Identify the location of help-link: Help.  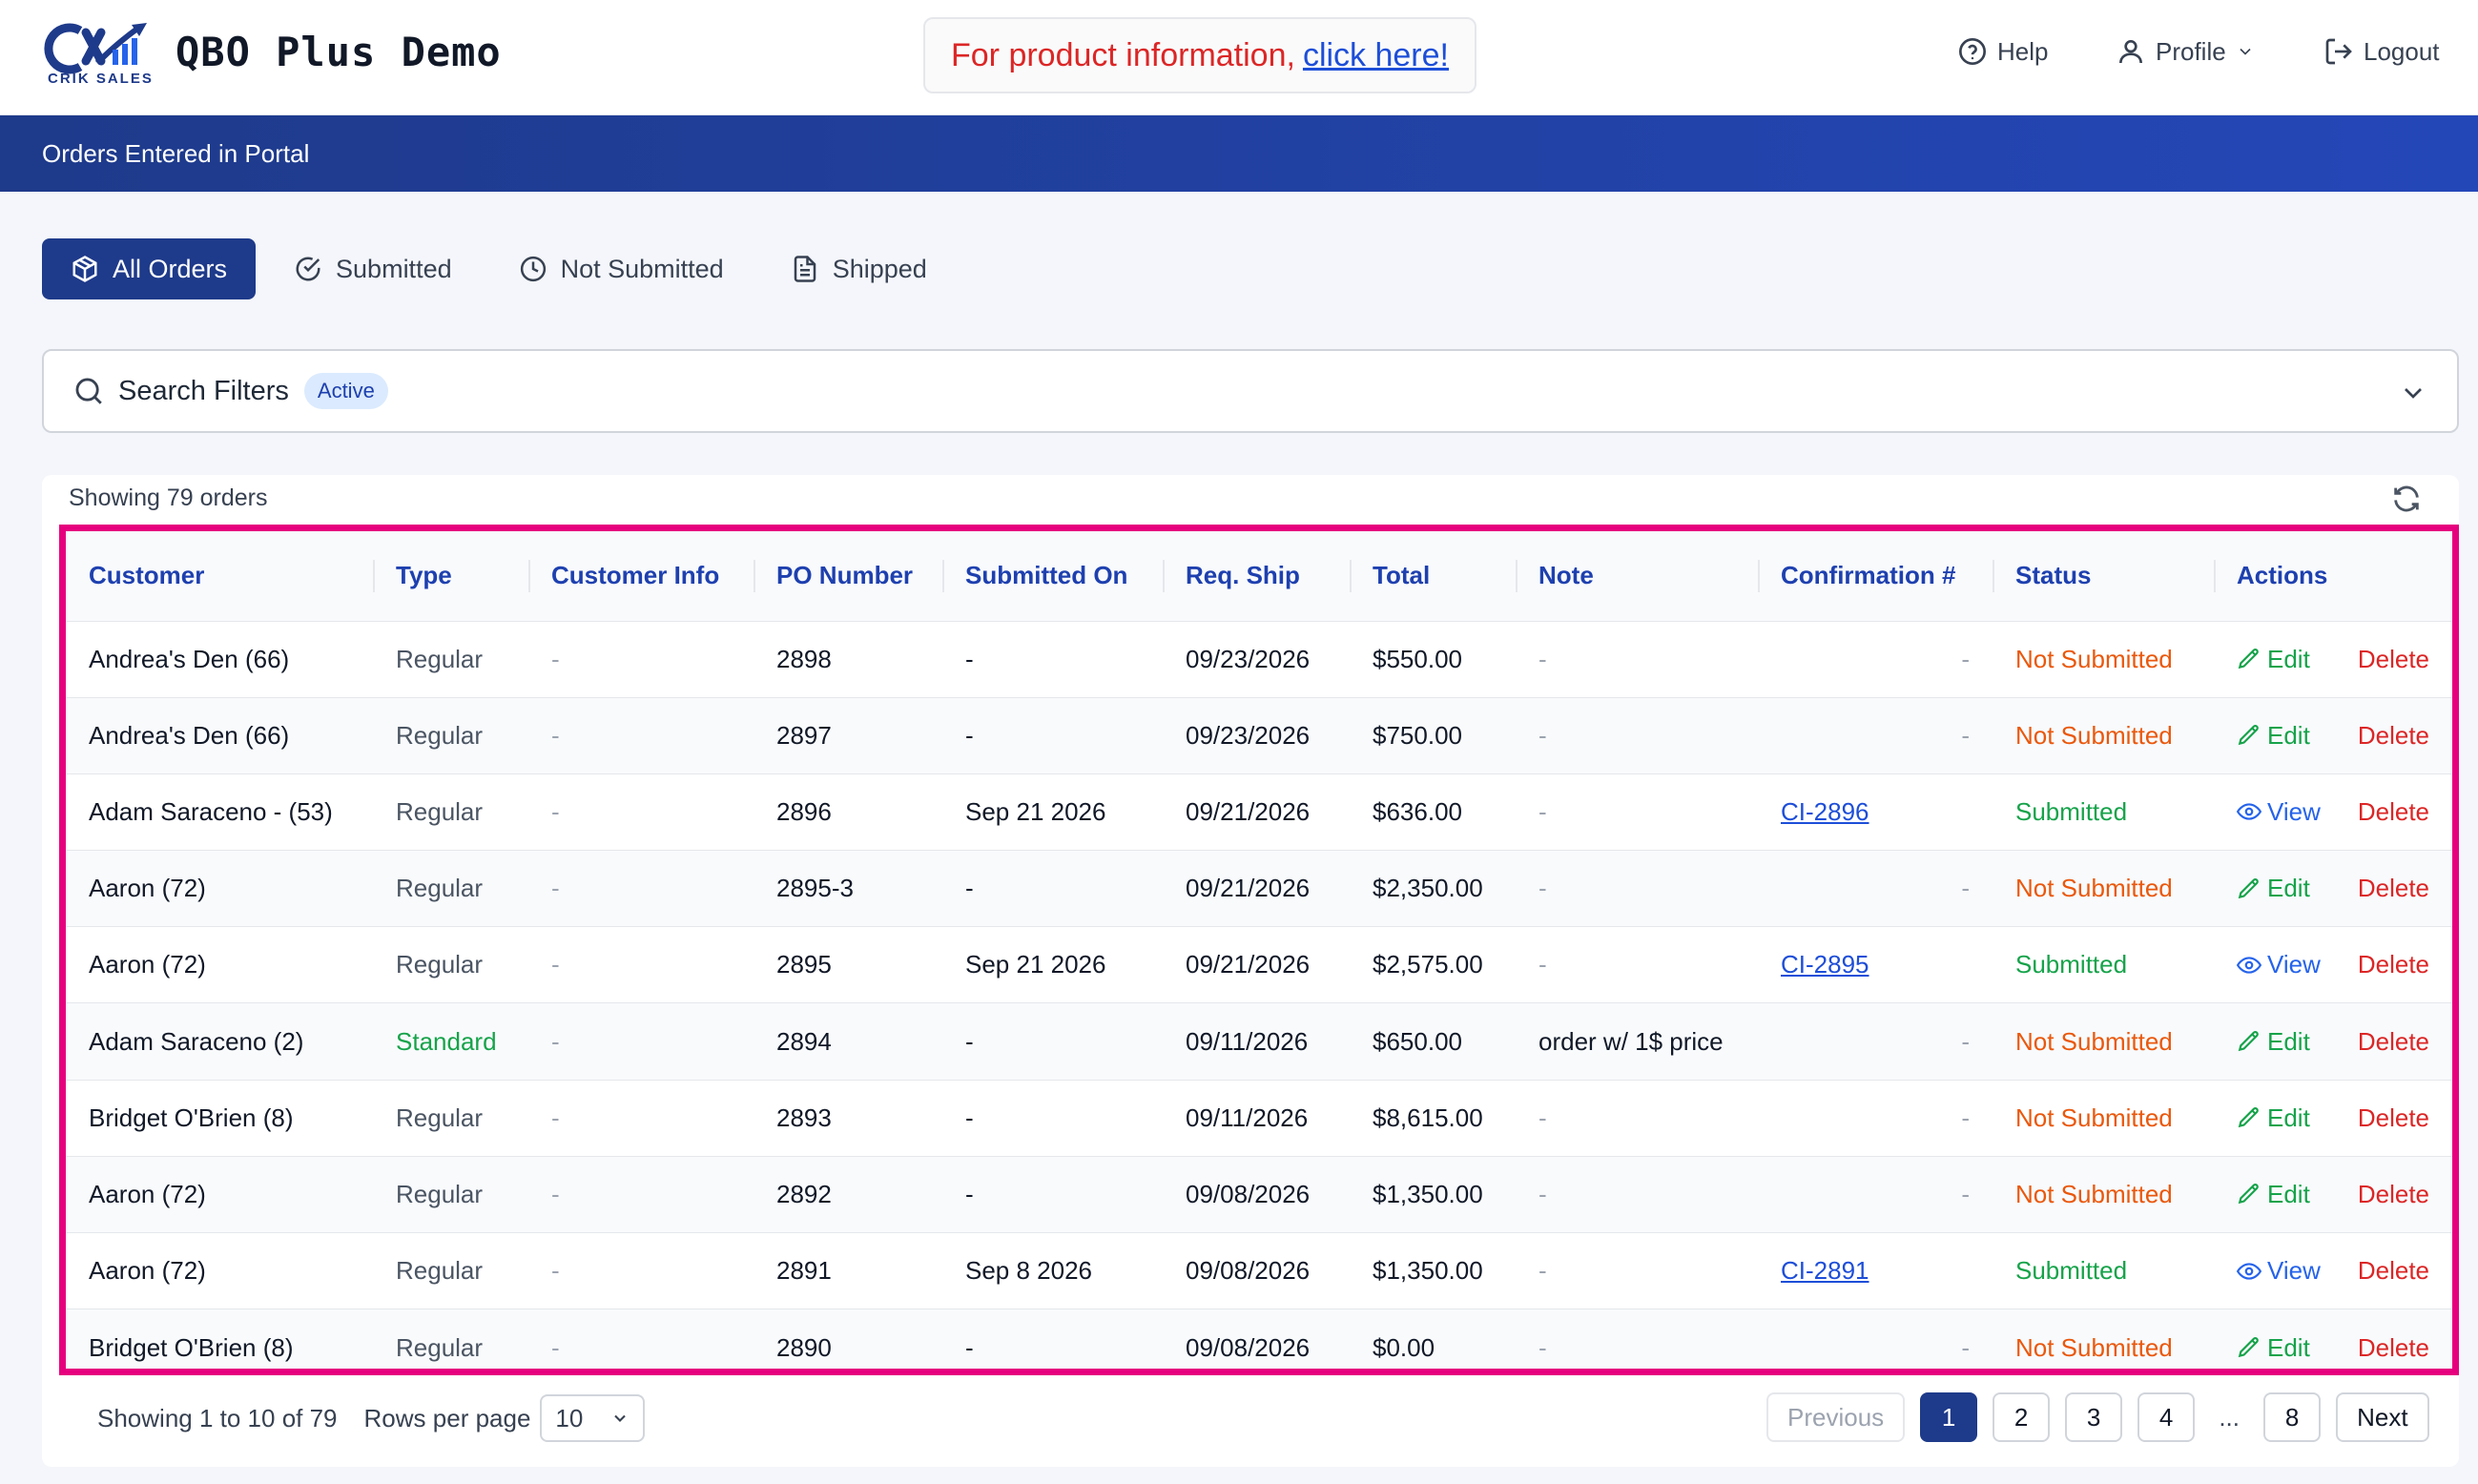
(2002, 51).